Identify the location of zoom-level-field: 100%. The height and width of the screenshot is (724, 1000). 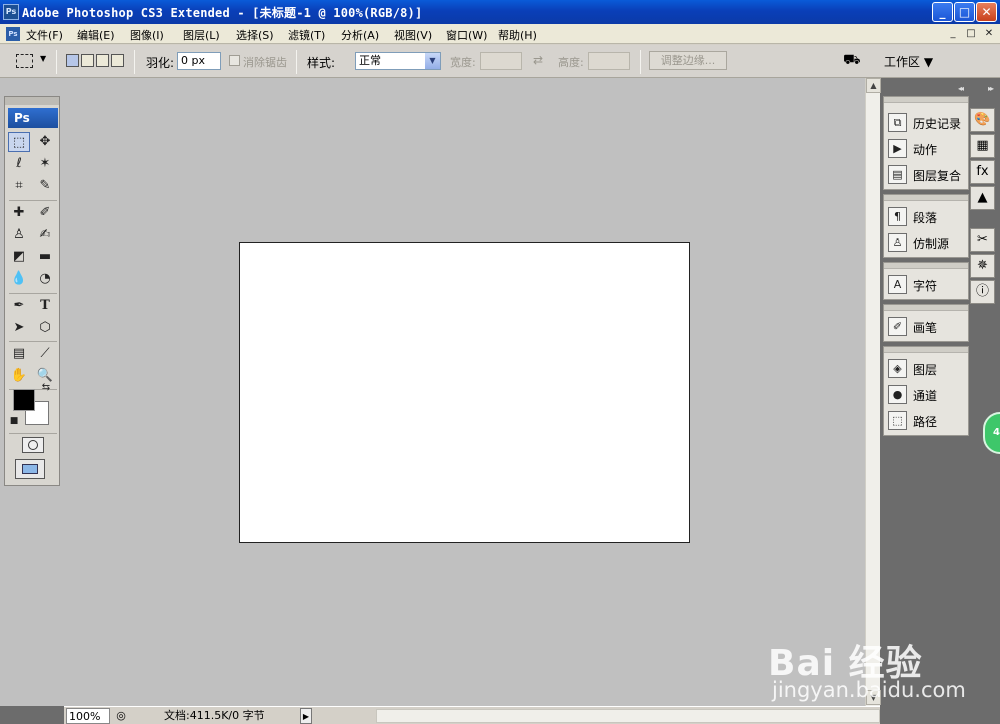
(88, 716).